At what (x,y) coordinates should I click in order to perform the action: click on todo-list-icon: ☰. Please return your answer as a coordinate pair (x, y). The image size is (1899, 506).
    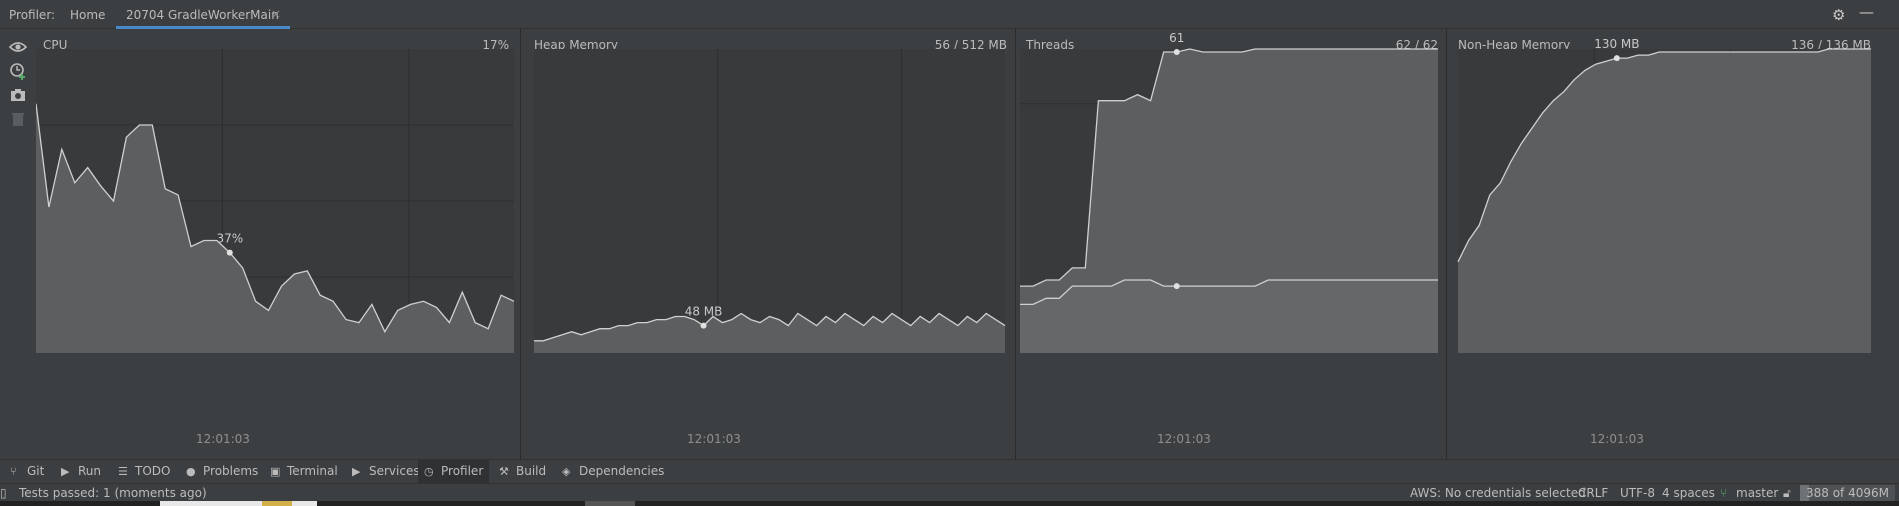
    Looking at the image, I should click on (123, 471).